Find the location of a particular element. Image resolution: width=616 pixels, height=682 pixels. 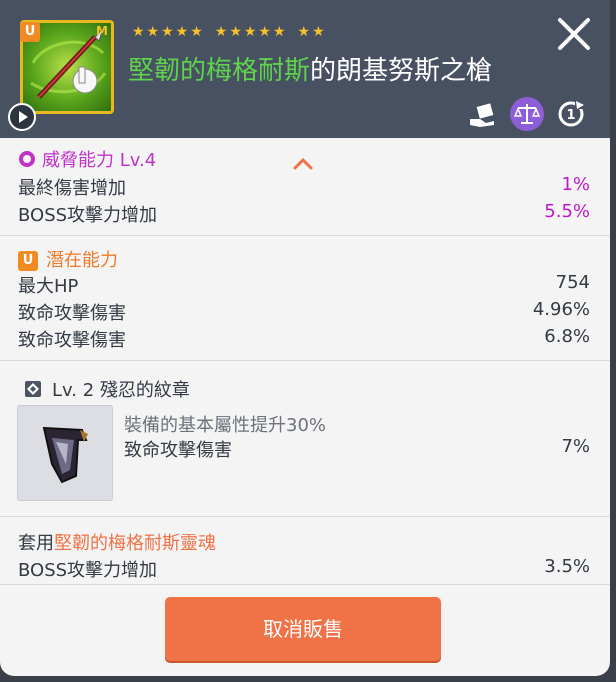

bonus-section-title: 威脅能力 Lv.4 is located at coordinates (87, 159).